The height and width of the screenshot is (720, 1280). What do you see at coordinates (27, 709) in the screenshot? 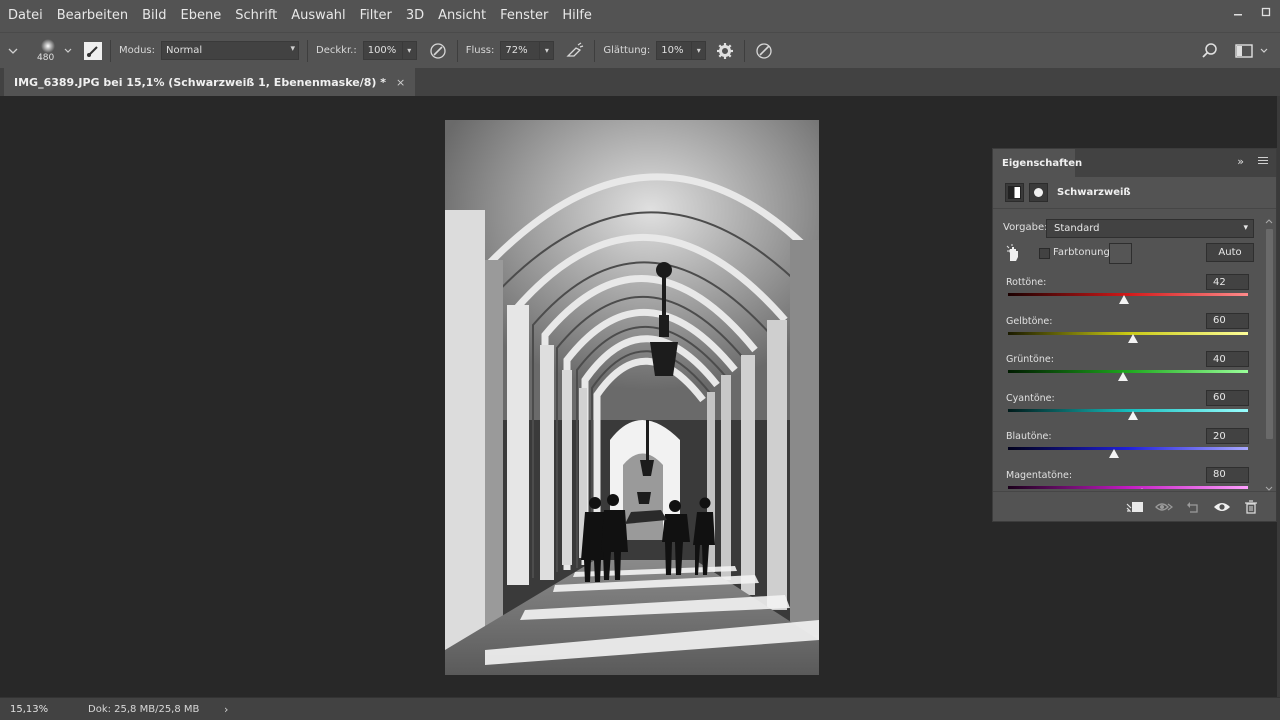
I see `zoom-level: 15,13%` at bounding box center [27, 709].